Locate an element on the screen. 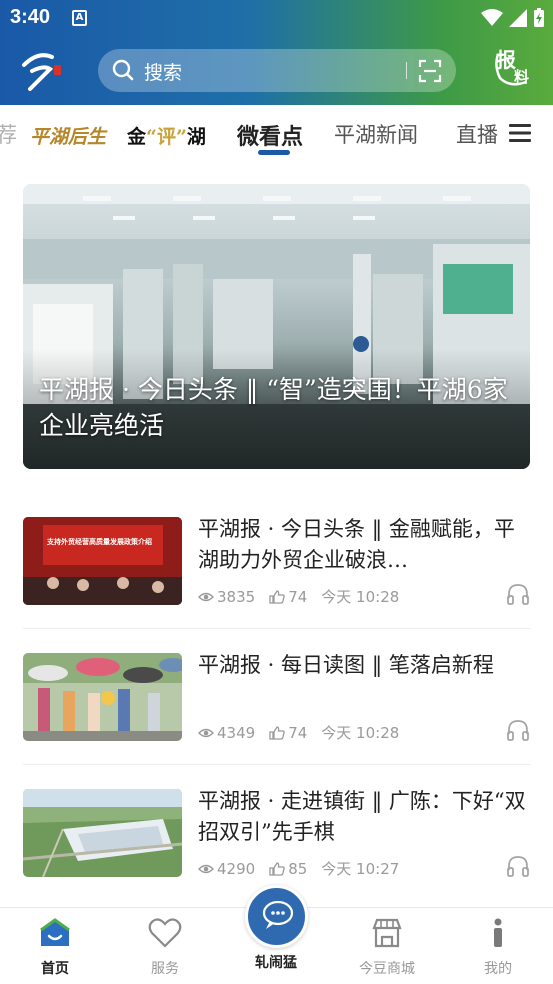 Image resolution: width=553 pixels, height=984 pixels. notification-a-icon: A is located at coordinates (79, 18).